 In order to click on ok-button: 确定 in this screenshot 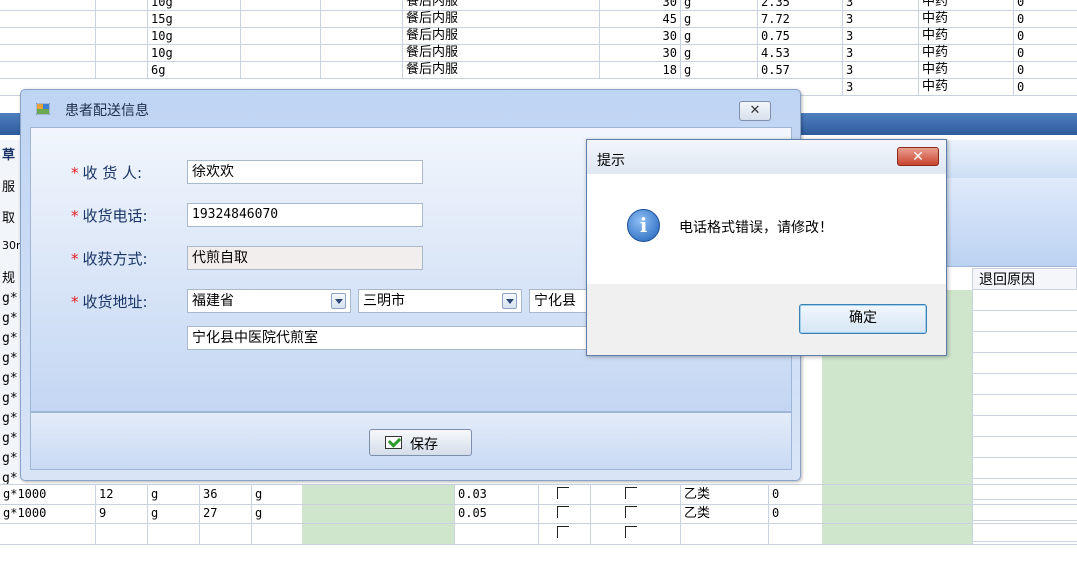, I will do `click(863, 319)`.